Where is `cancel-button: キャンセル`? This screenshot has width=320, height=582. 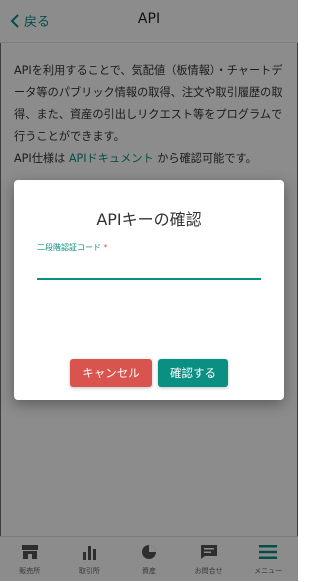 cancel-button: キャンセル is located at coordinates (111, 373).